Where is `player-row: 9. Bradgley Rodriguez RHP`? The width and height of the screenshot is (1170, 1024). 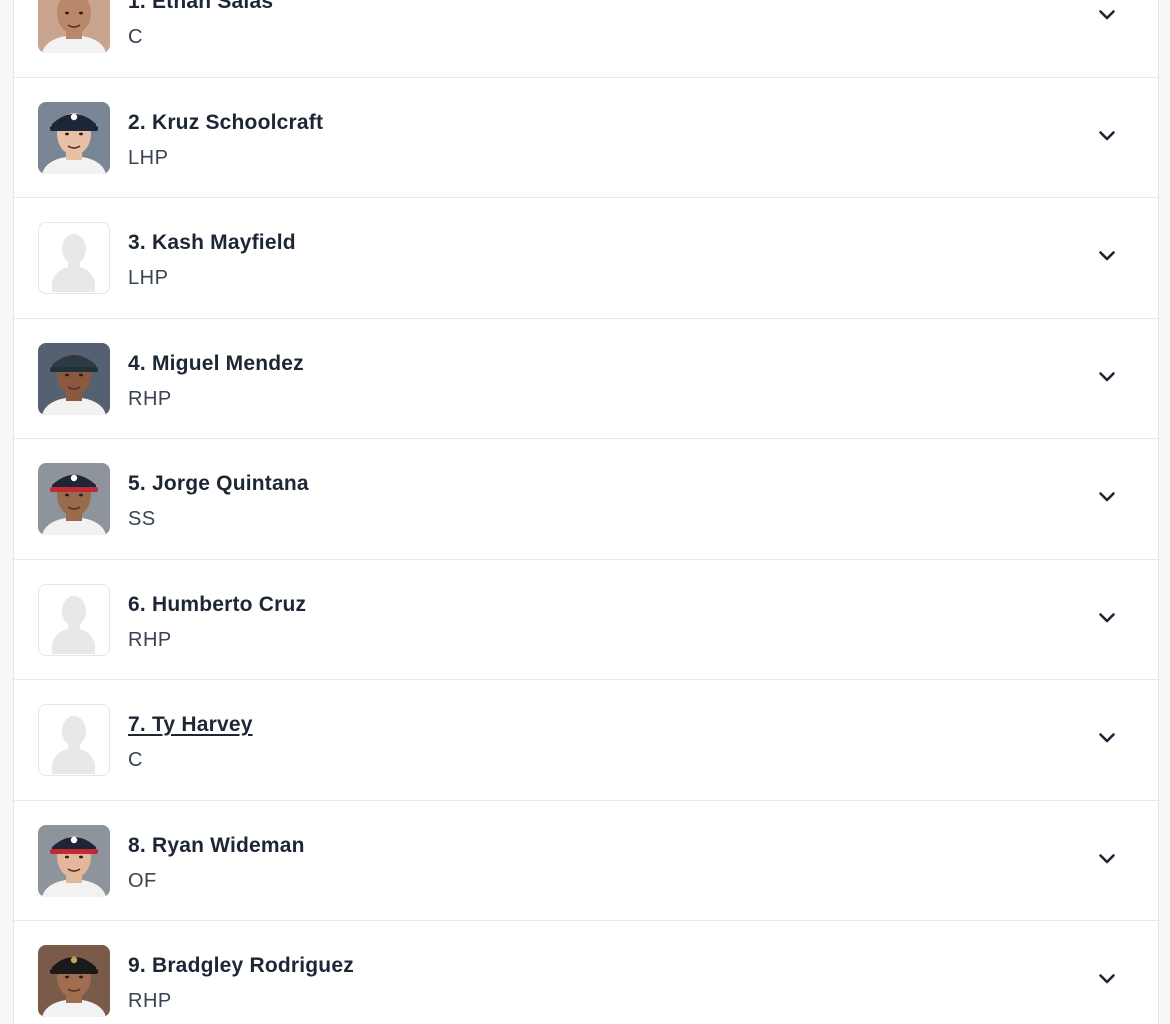
player-row: 9. Bradgley Rodriguez RHP is located at coordinates (586, 972).